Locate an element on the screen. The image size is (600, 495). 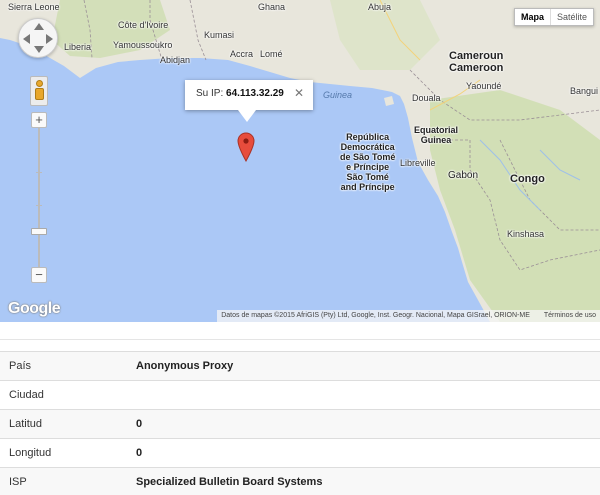
google-logo: Google is located at coordinates (34, 308).